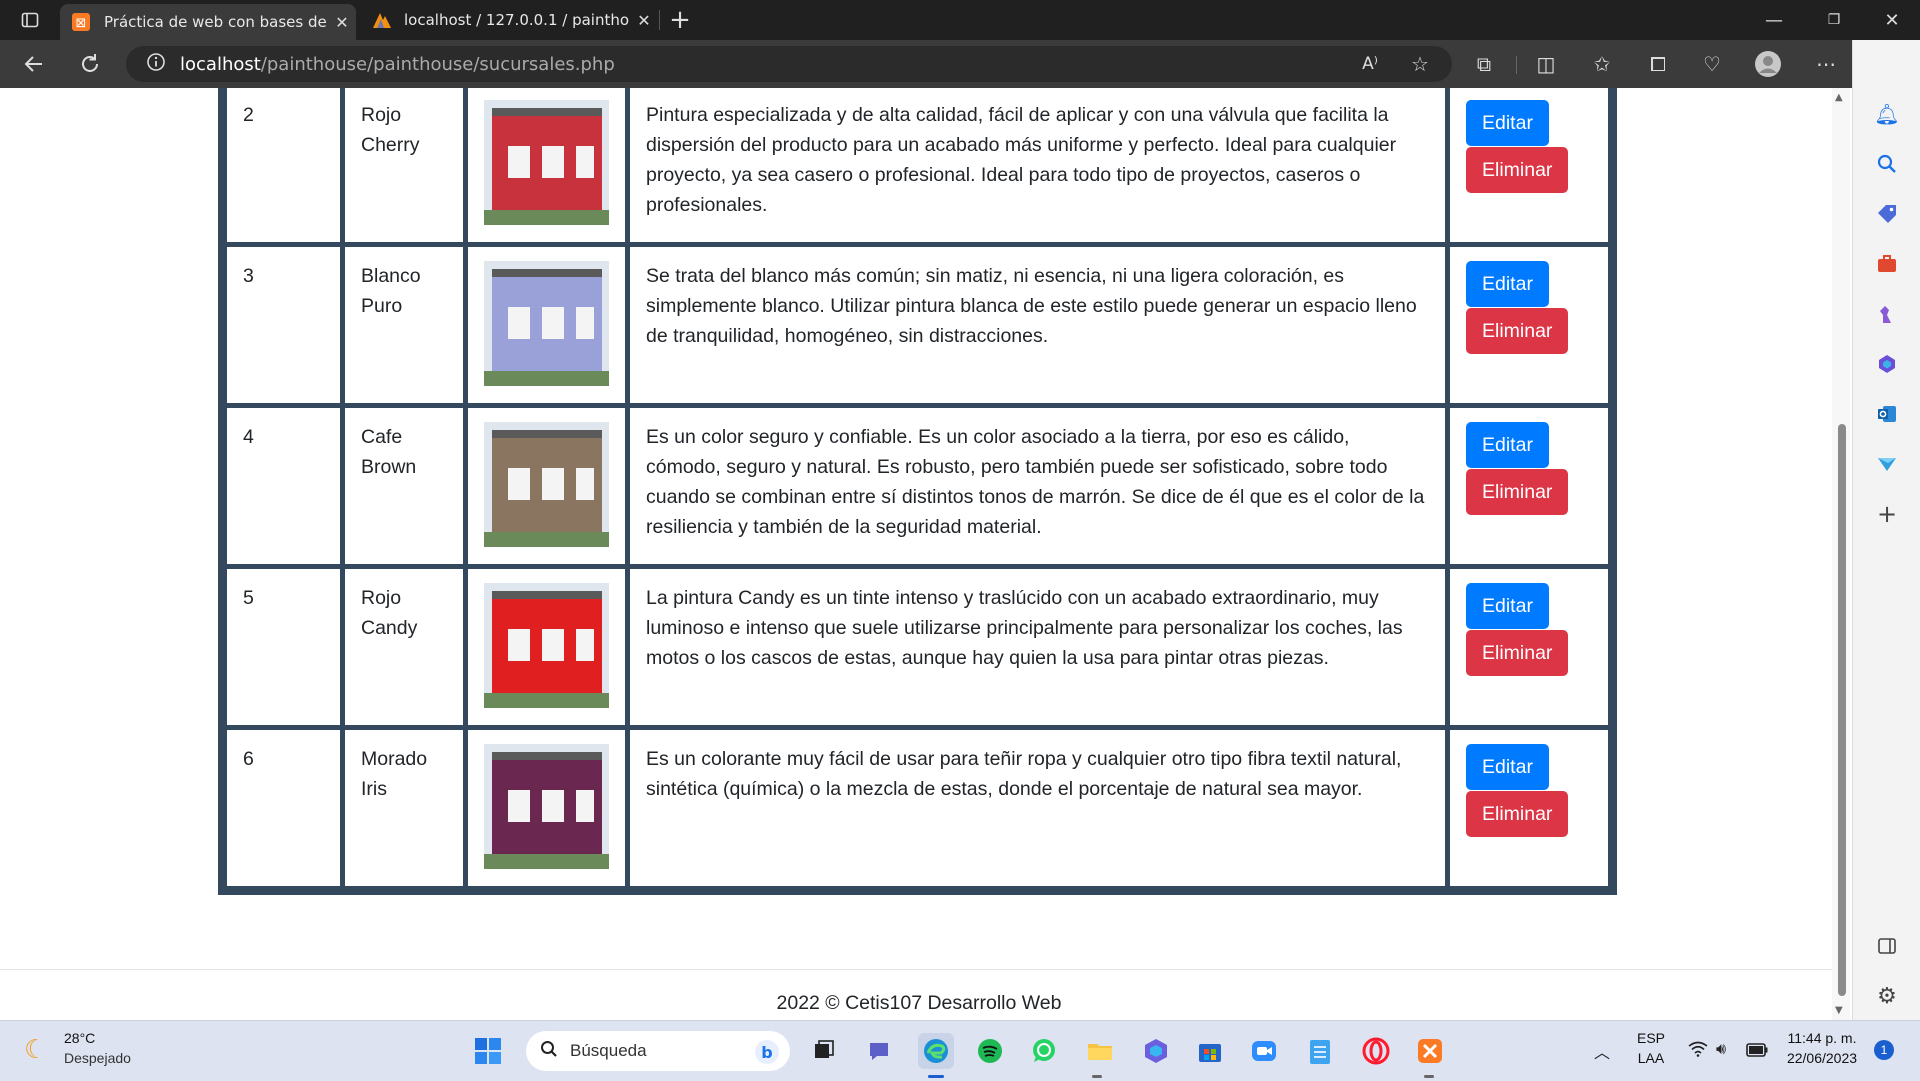 This screenshot has width=1920, height=1081. What do you see at coordinates (1774, 20) in the screenshot?
I see `minimize-icon: —` at bounding box center [1774, 20].